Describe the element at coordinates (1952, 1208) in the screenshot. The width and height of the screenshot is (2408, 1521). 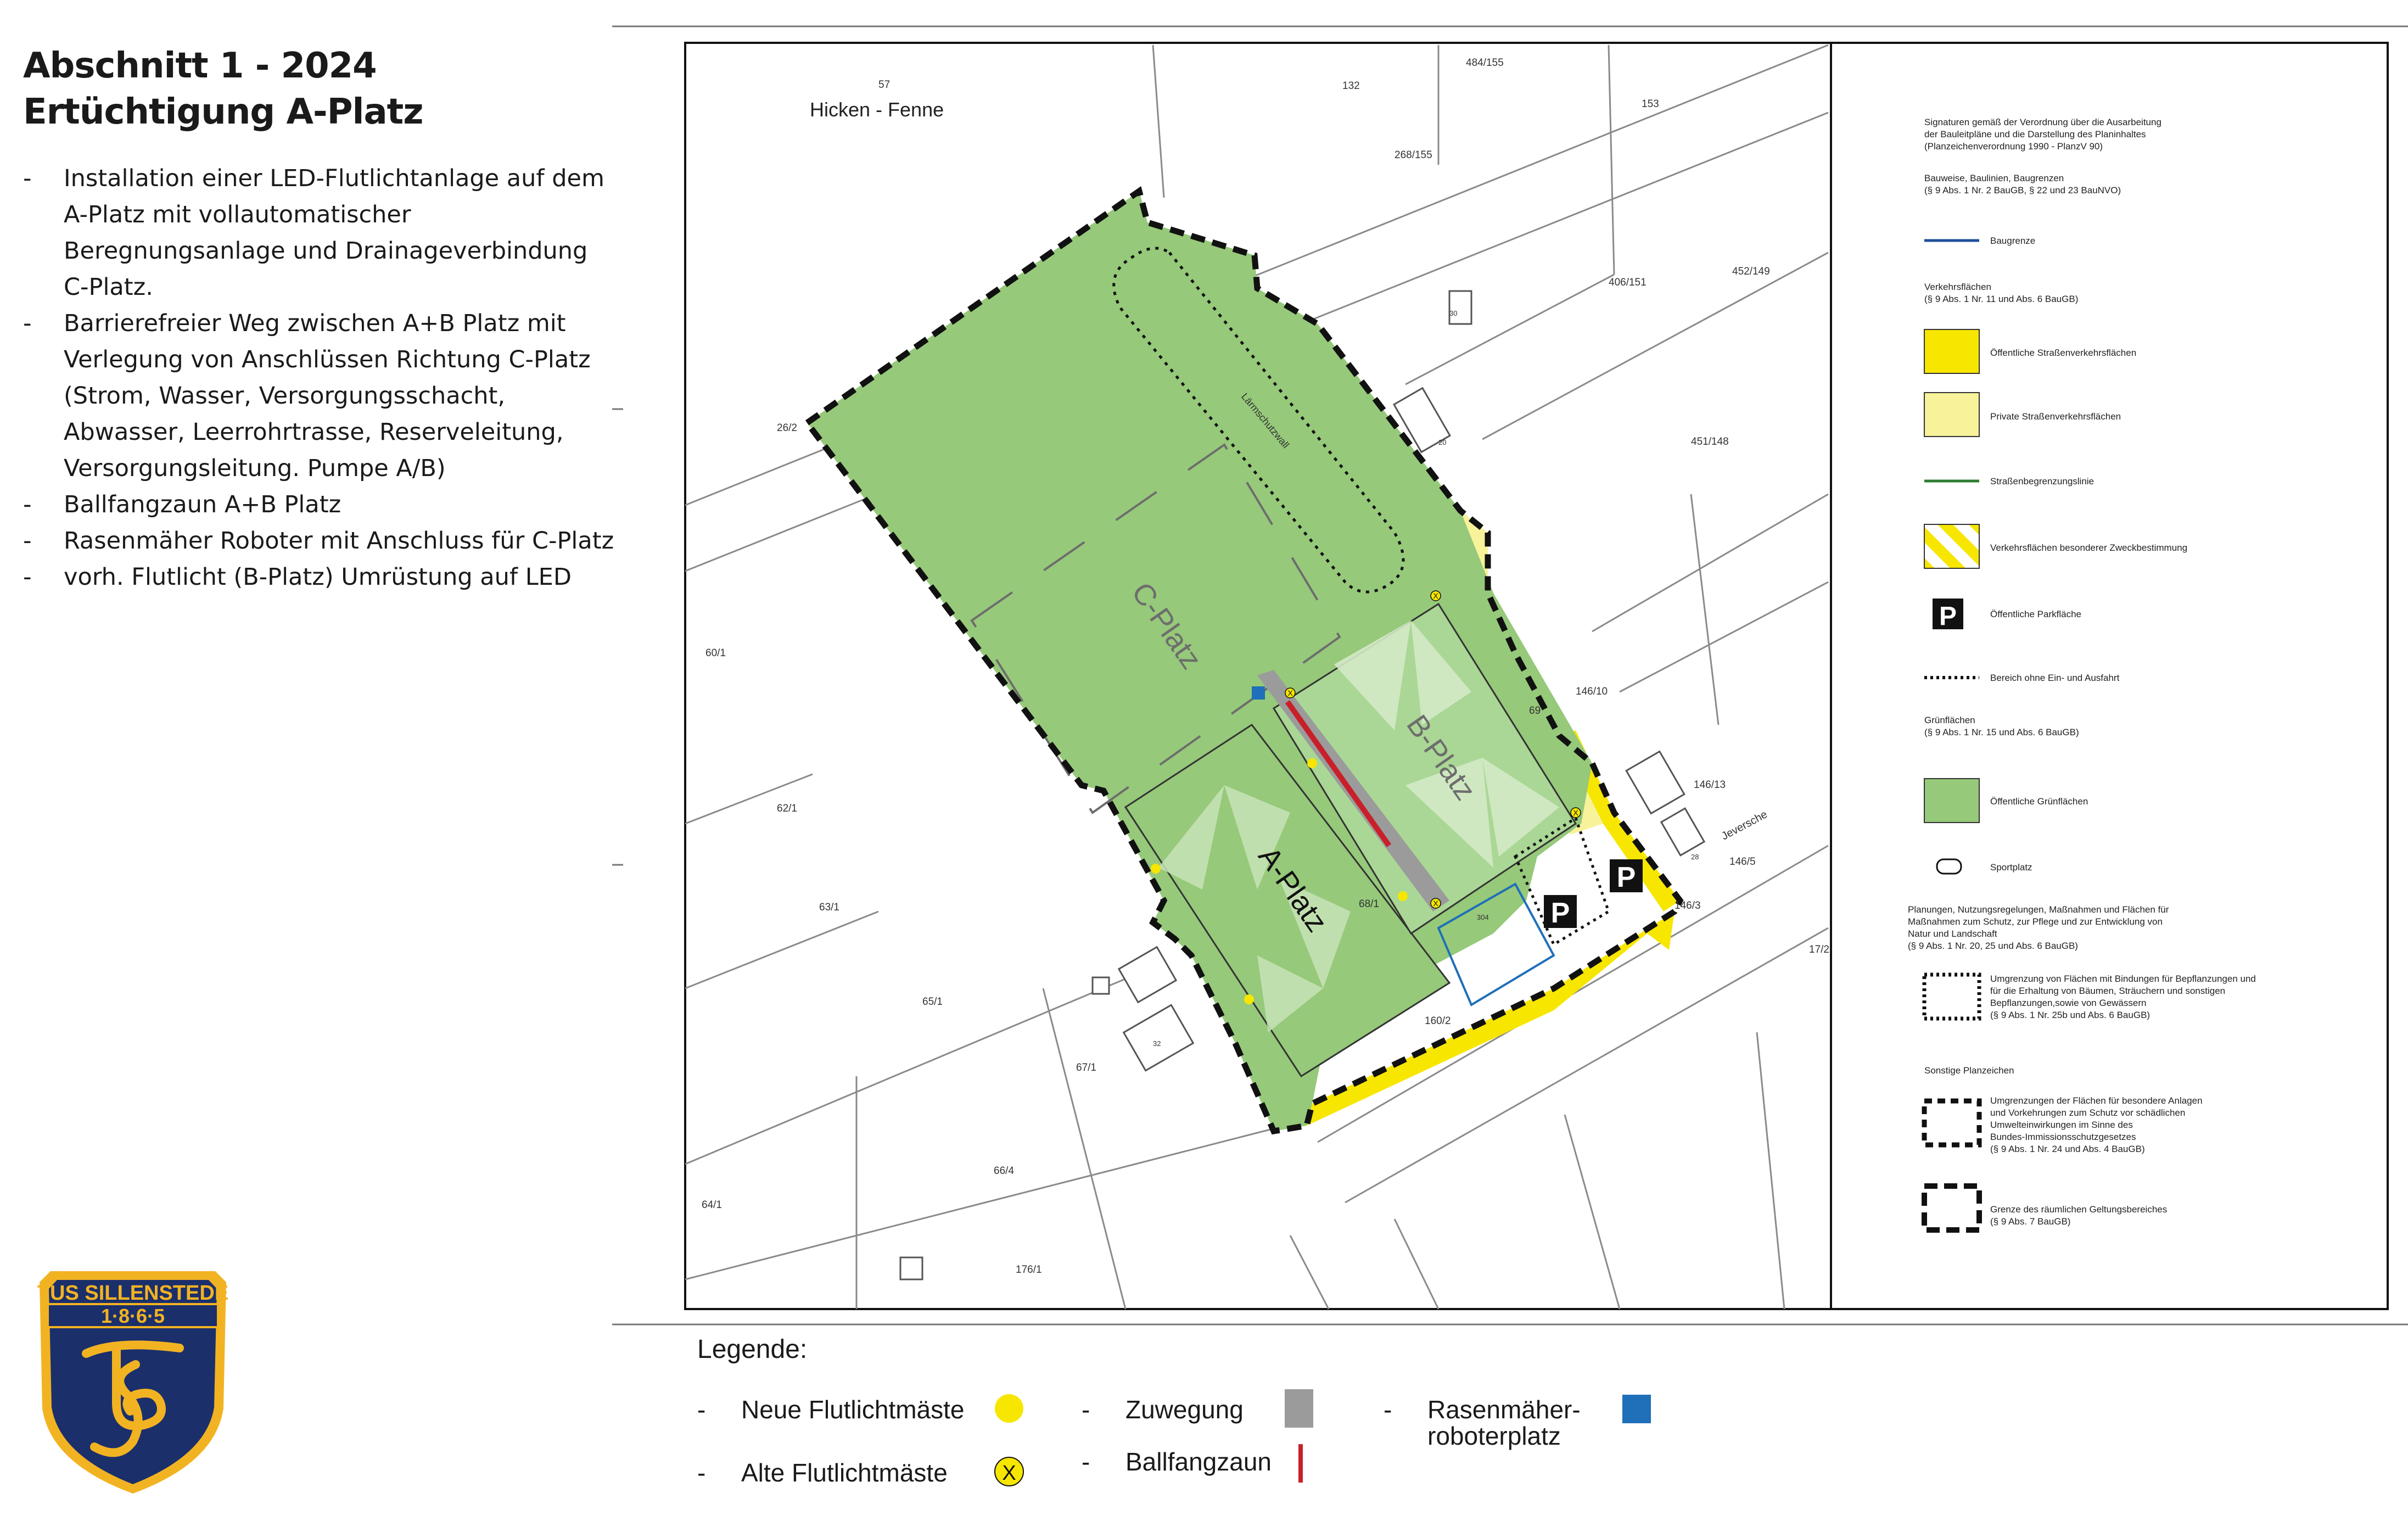
I see `scope-symbol` at that location.